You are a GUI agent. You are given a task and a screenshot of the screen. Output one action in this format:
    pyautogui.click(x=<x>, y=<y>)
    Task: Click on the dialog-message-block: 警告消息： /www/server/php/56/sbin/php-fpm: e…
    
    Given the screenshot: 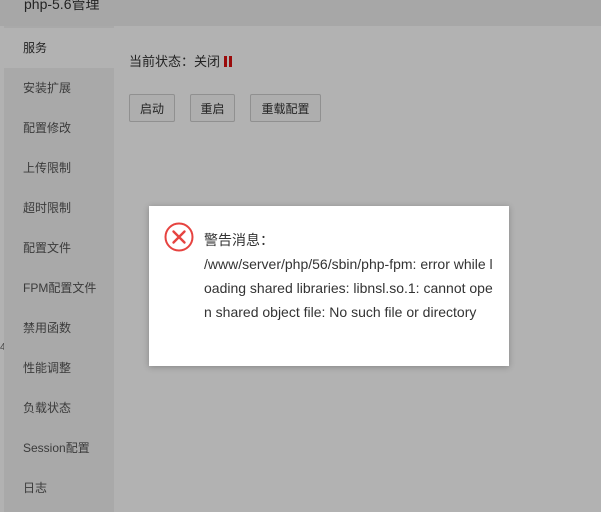 What is the action you would take?
    pyautogui.click(x=349, y=276)
    